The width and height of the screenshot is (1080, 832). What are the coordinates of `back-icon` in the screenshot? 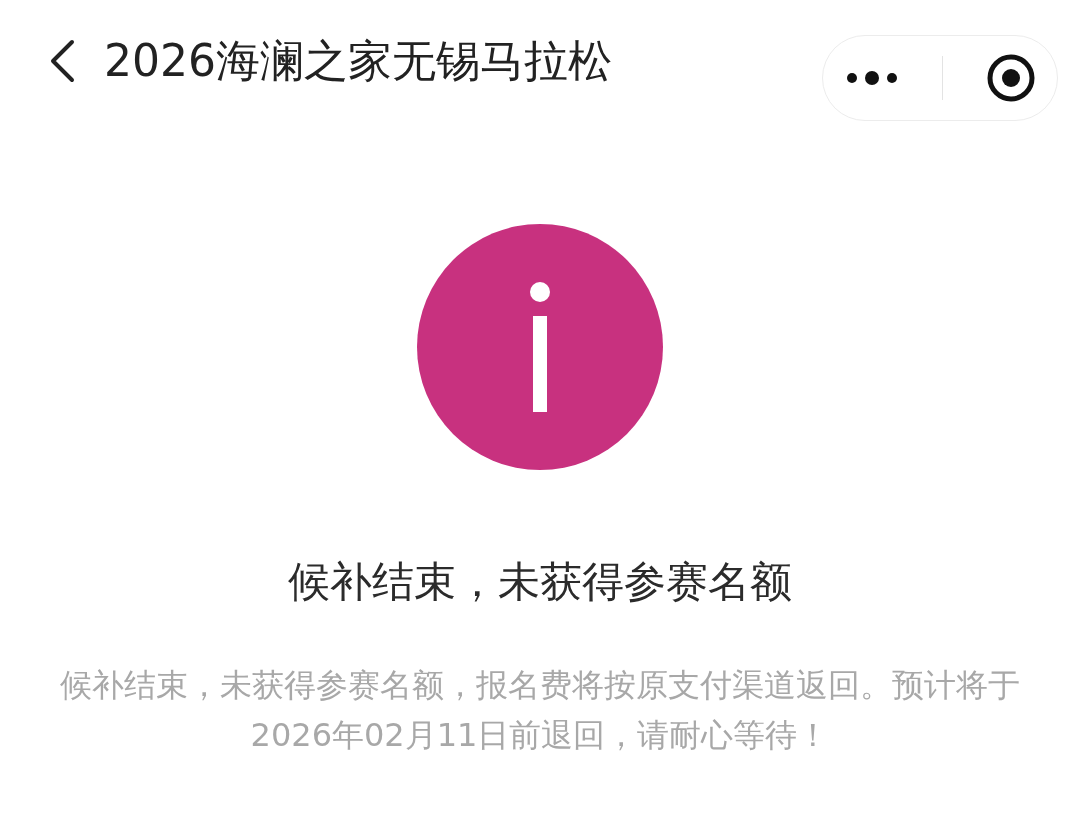 It's located at (62, 61).